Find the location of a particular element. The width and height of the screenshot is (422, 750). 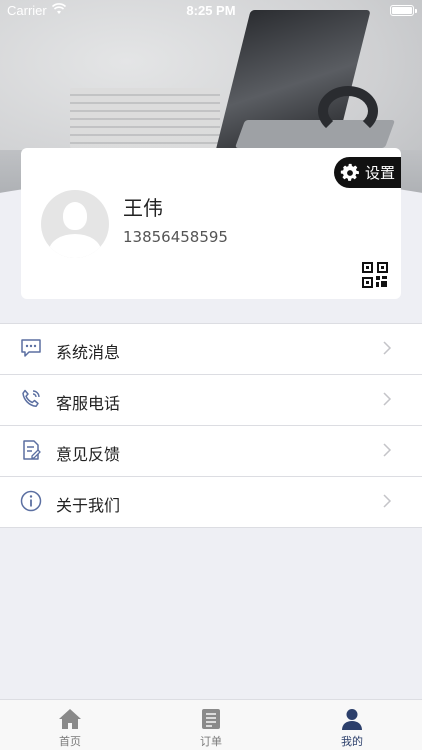

battery-icon is located at coordinates (403, 10).